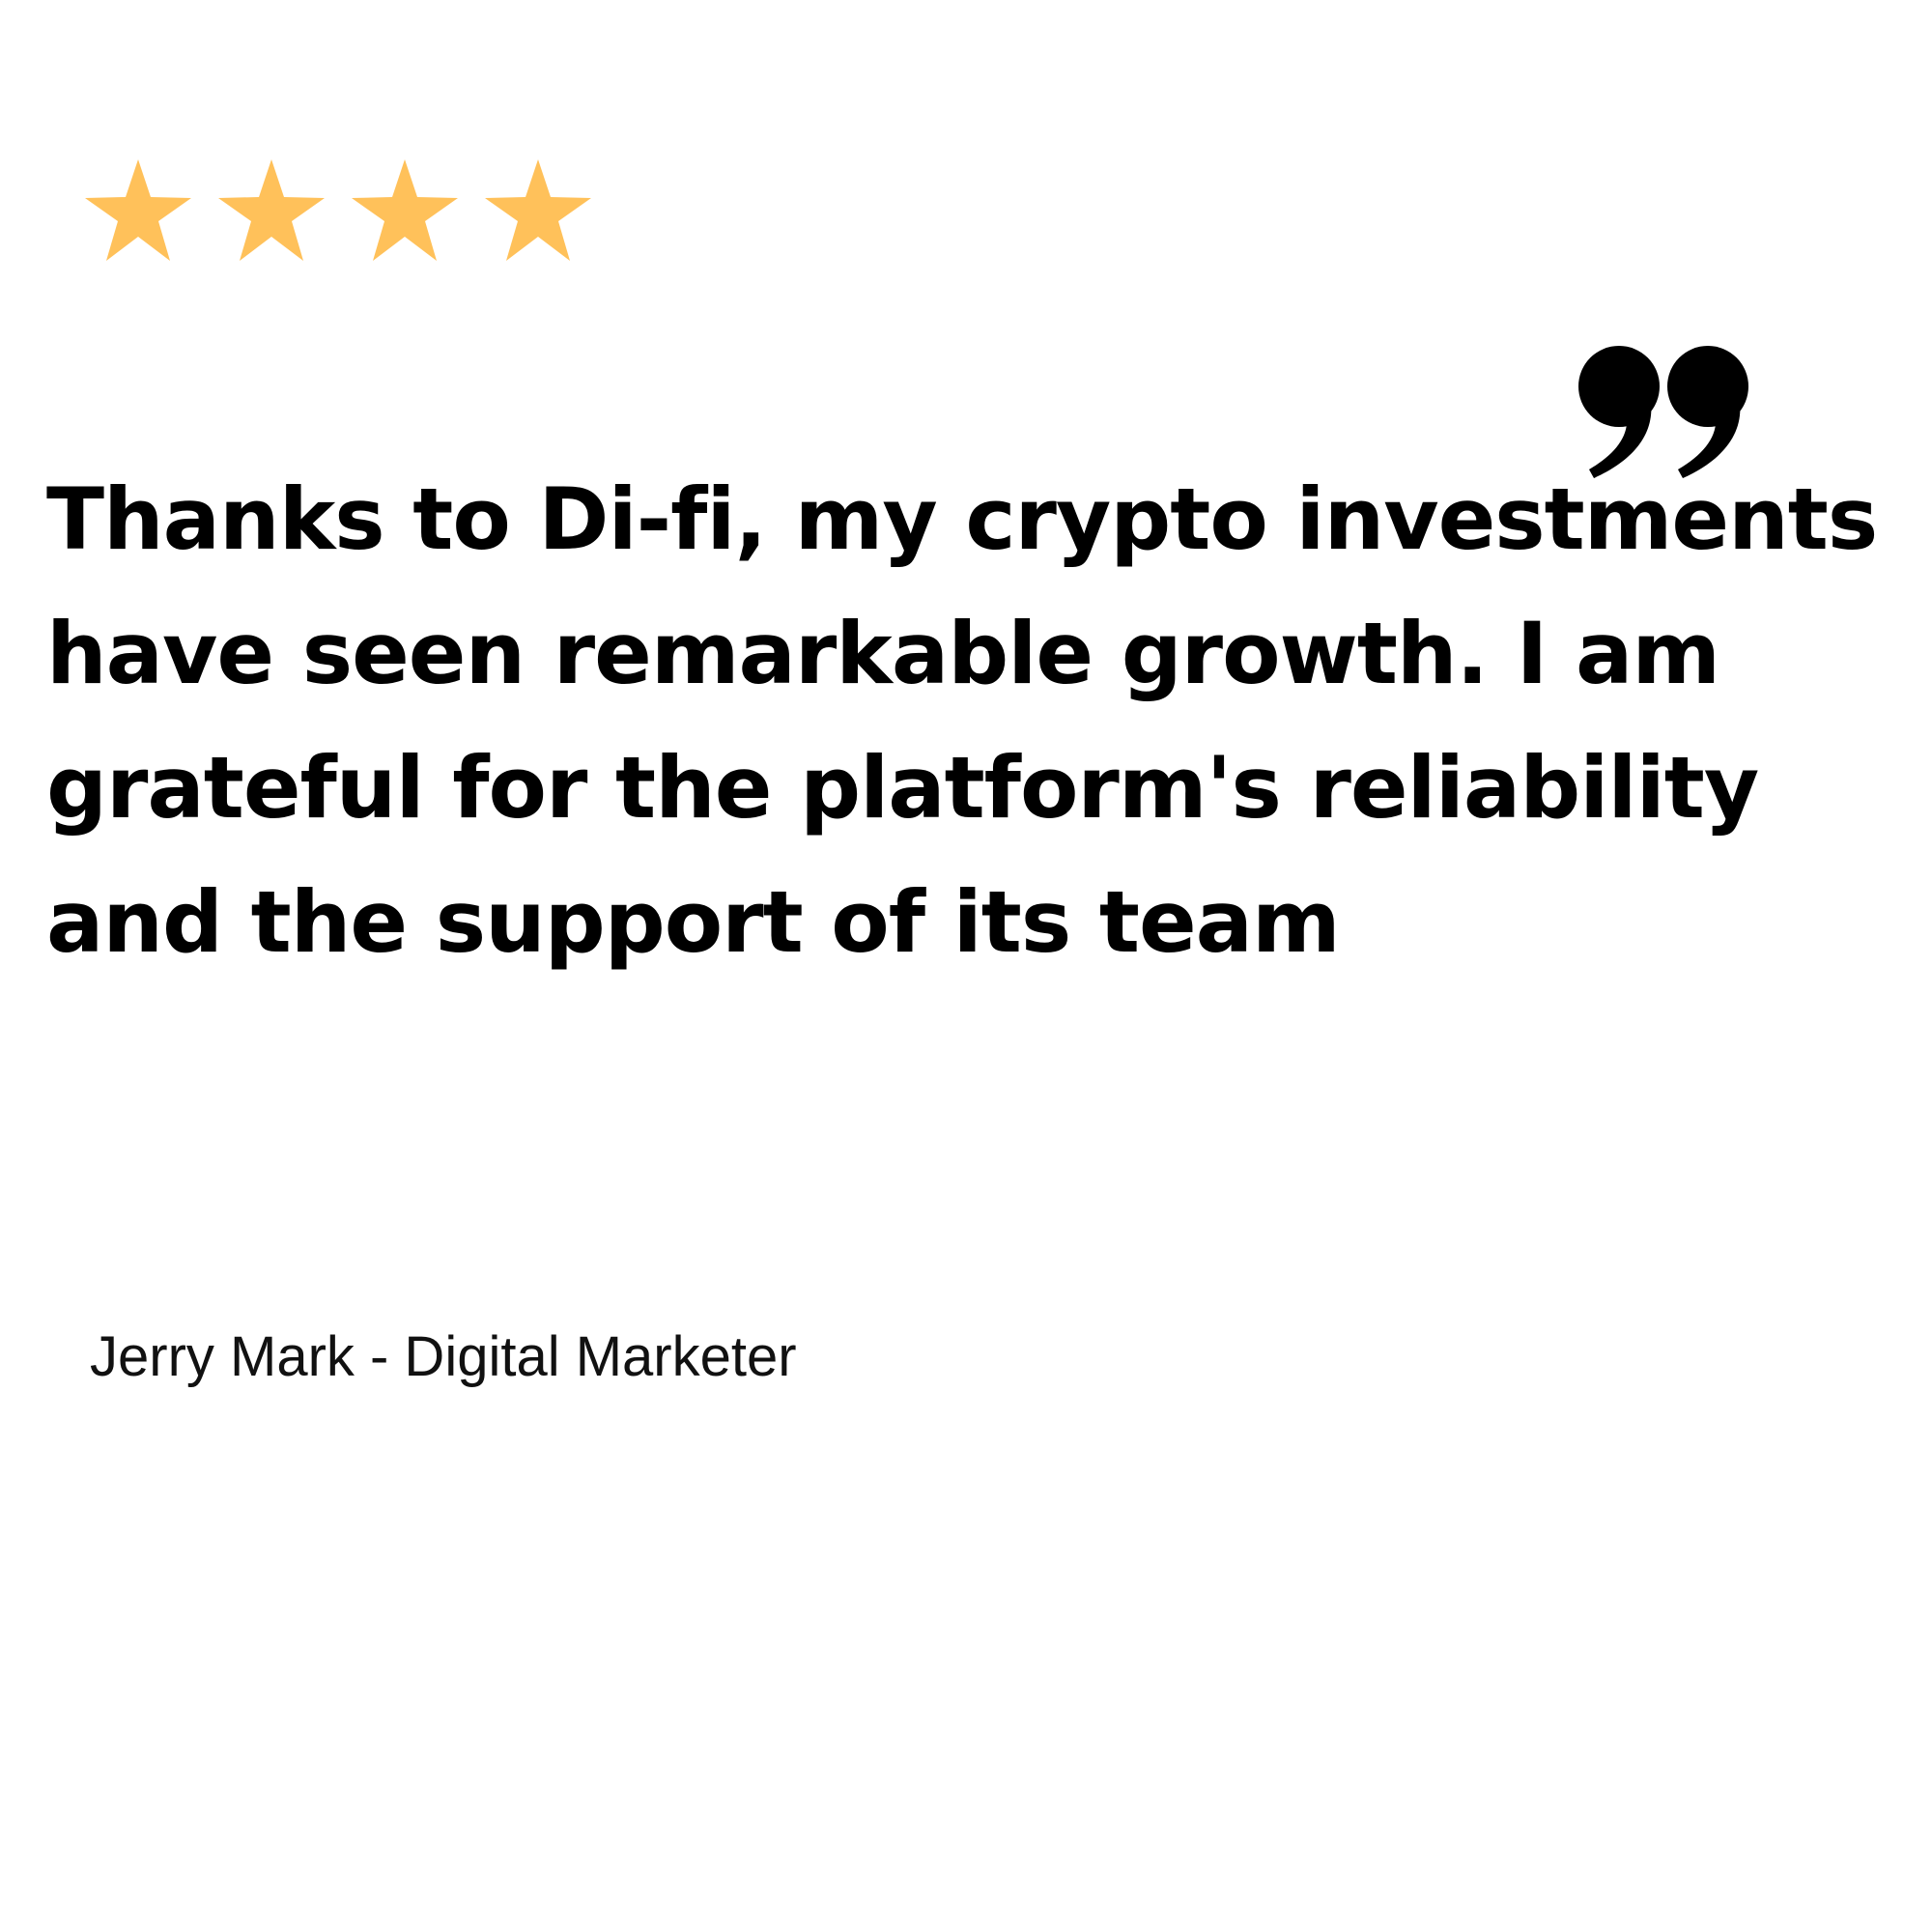  Describe the element at coordinates (443, 1356) in the screenshot. I see `testimonial-attribution: Jerry Mark - Digital Marketer` at that location.